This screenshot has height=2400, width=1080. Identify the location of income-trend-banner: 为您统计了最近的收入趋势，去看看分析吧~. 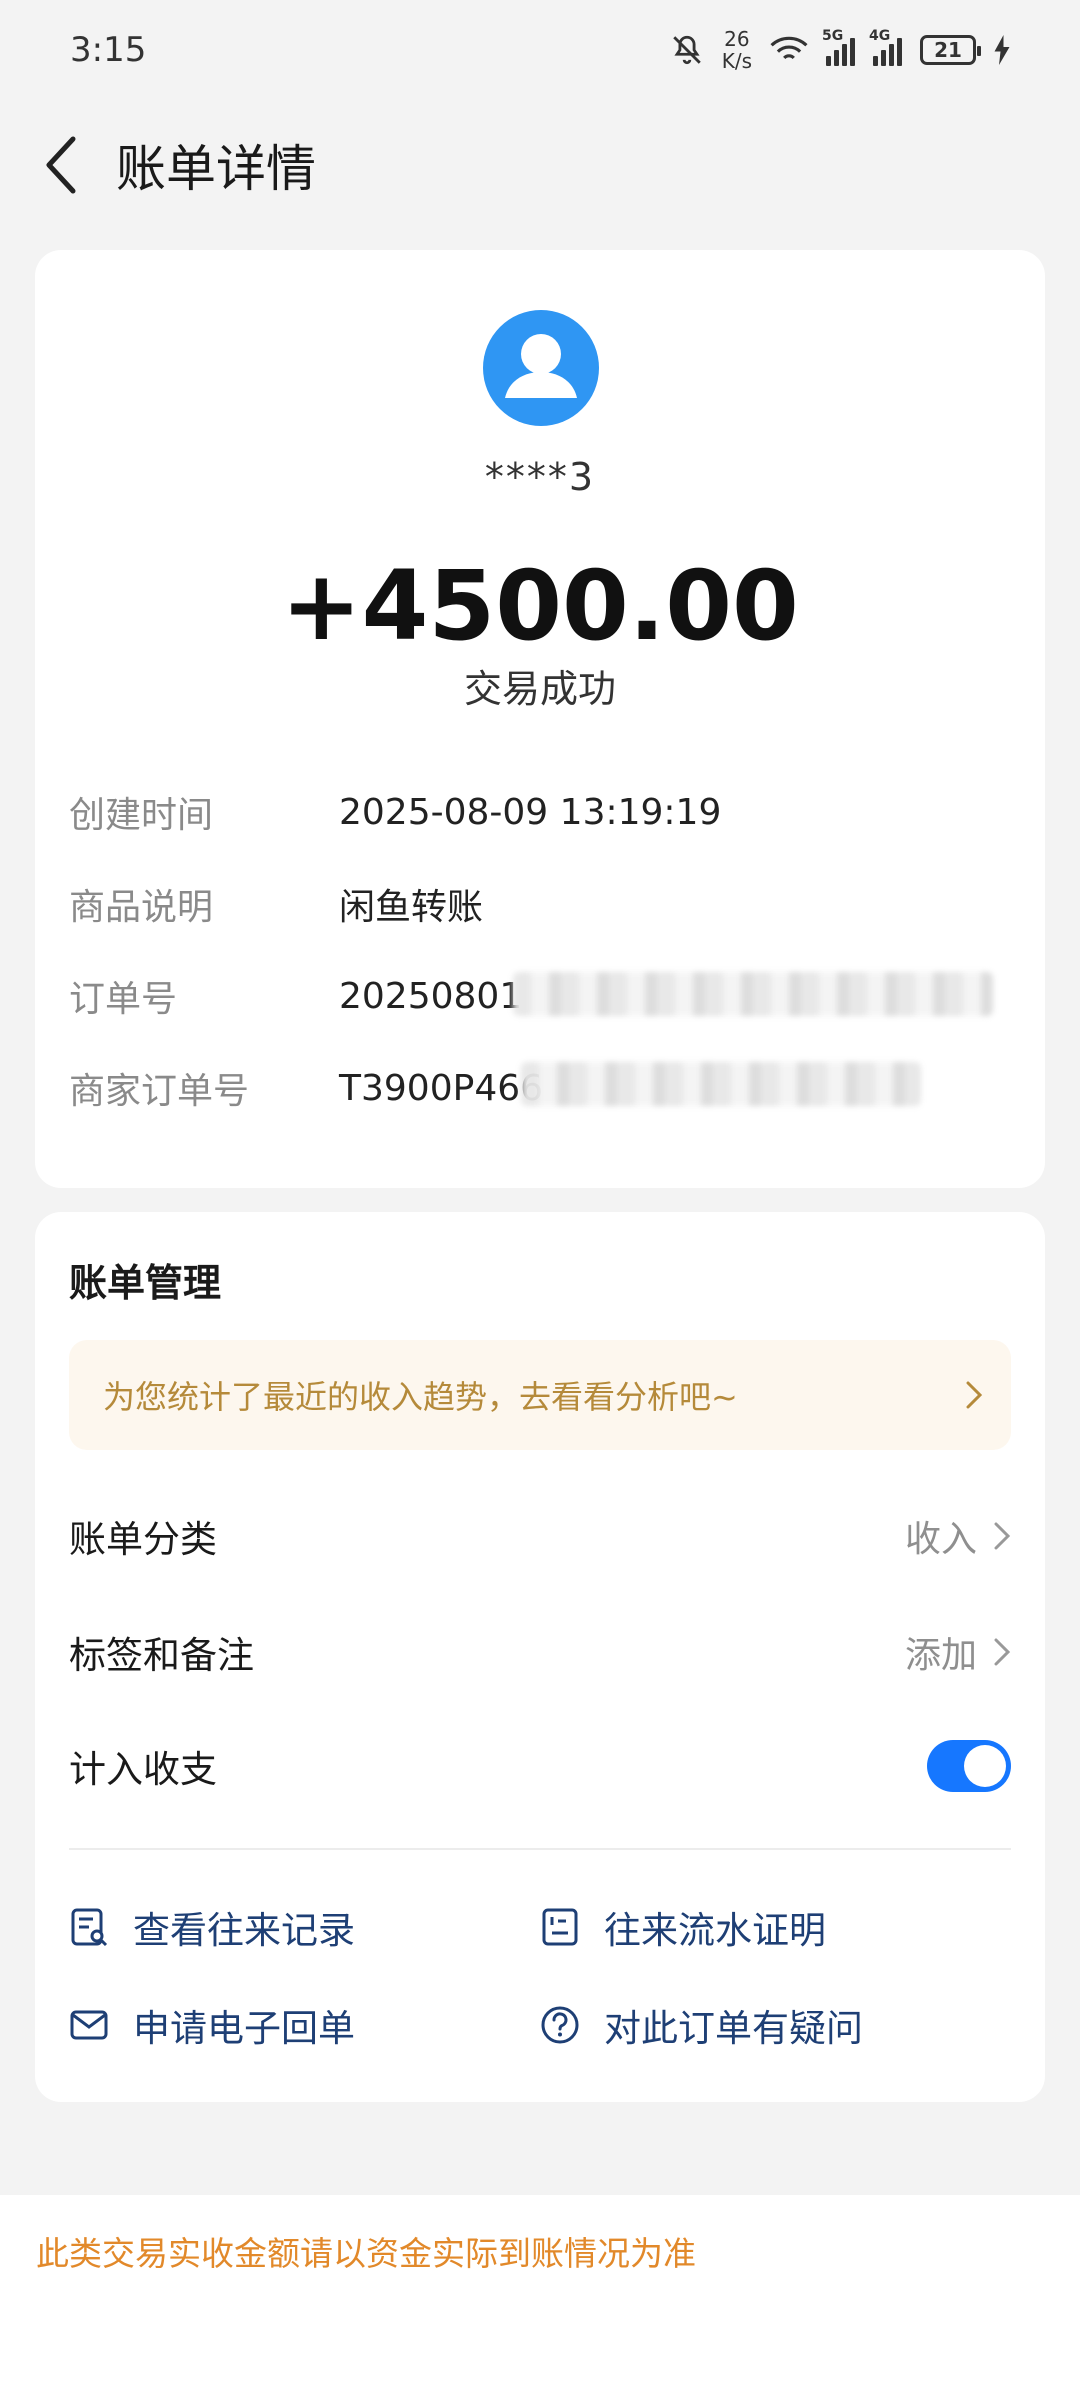
(540, 1395).